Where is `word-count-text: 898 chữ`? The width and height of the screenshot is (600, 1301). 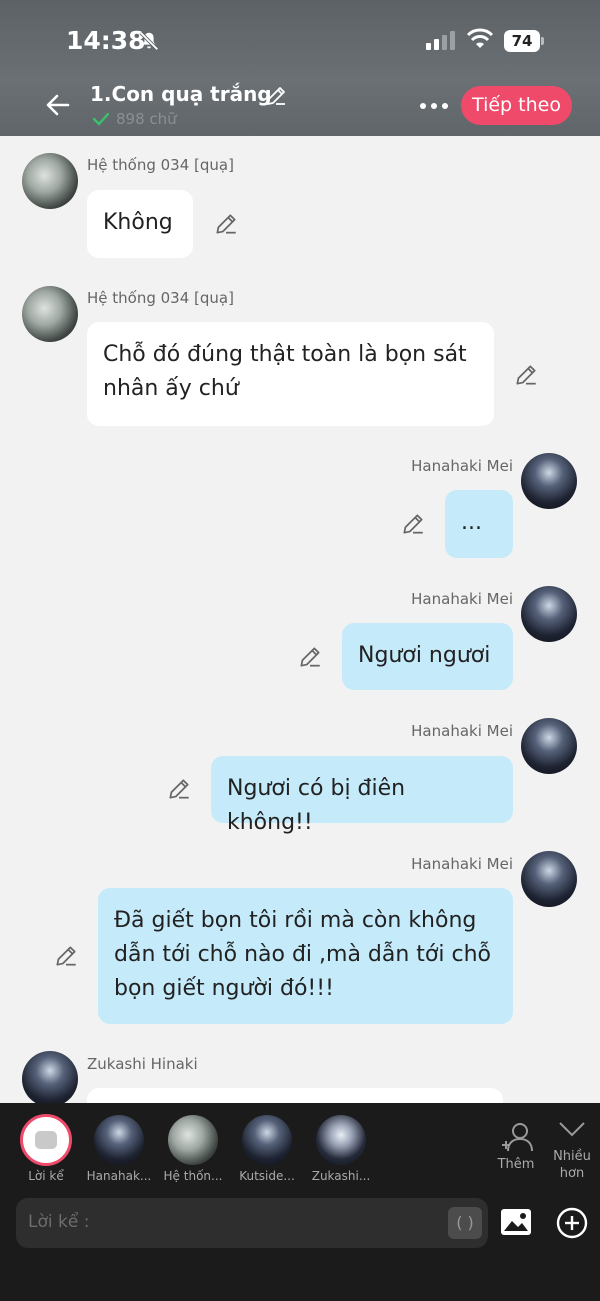 word-count-text: 898 chữ is located at coordinates (146, 119).